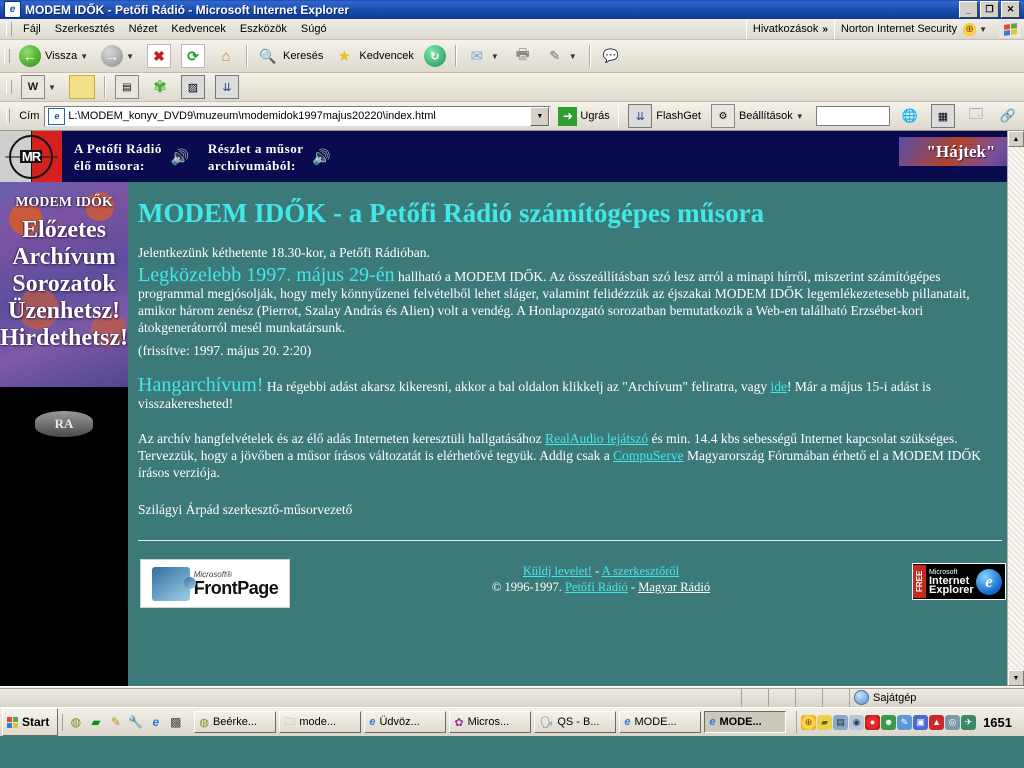 The height and width of the screenshot is (768, 1024). Describe the element at coordinates (85, 29) in the screenshot. I see `menu-item-edit: Szerkesztés` at that location.